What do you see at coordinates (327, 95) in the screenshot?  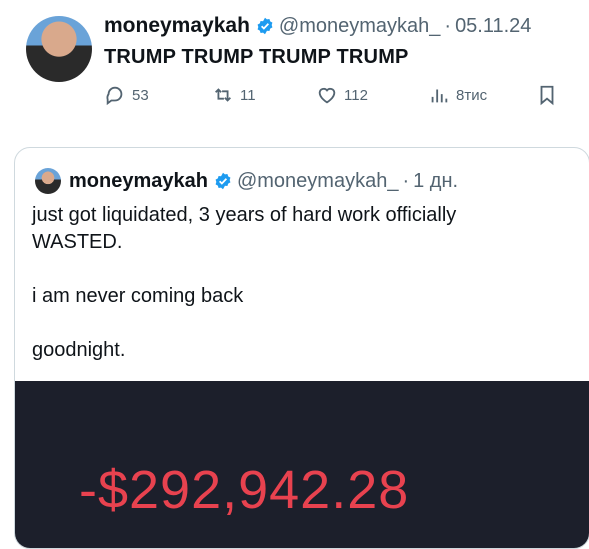 I see `heart-icon` at bounding box center [327, 95].